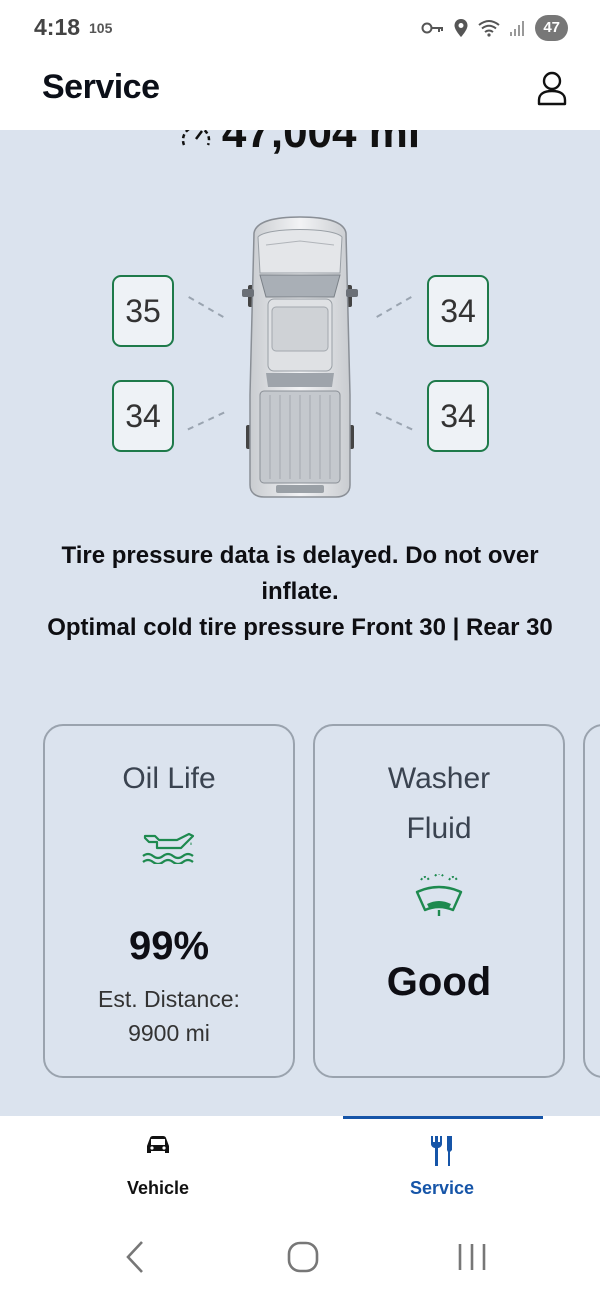  Describe the element at coordinates (458, 416) in the screenshot. I see `tire-rear-right: 34` at that location.